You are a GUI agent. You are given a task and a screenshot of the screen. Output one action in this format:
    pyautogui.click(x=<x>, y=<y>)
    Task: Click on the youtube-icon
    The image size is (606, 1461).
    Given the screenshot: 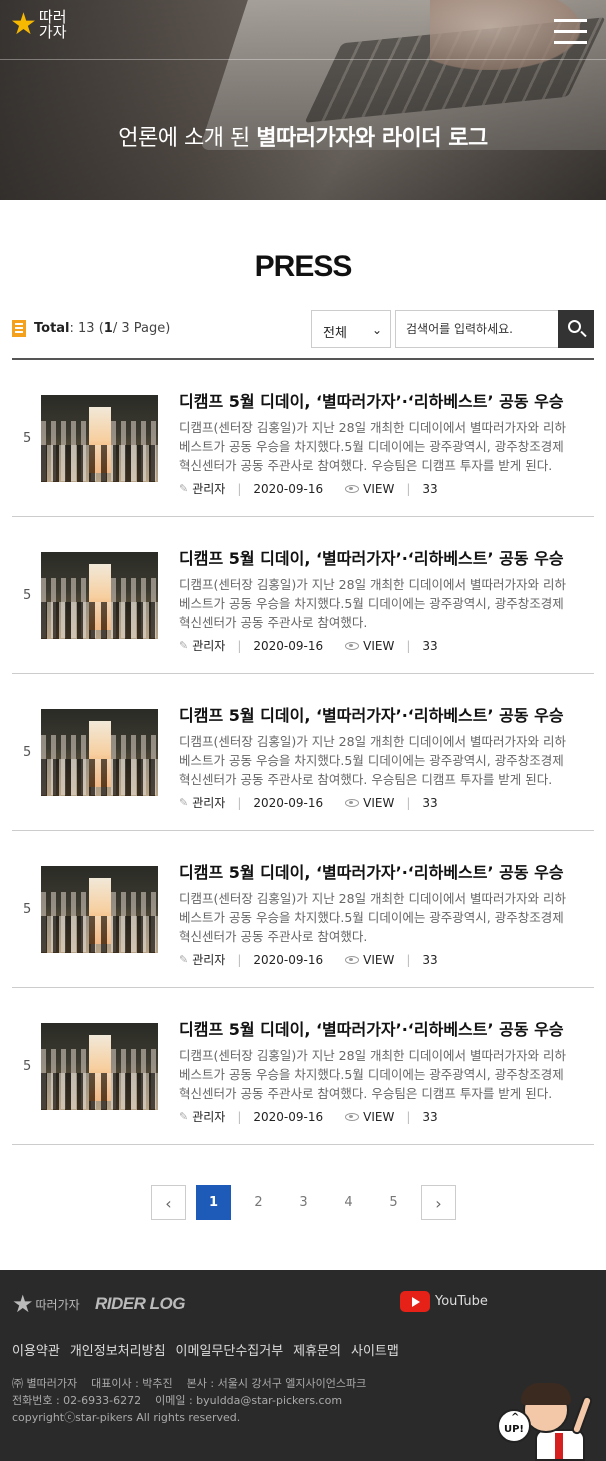 What is the action you would take?
    pyautogui.click(x=415, y=1301)
    